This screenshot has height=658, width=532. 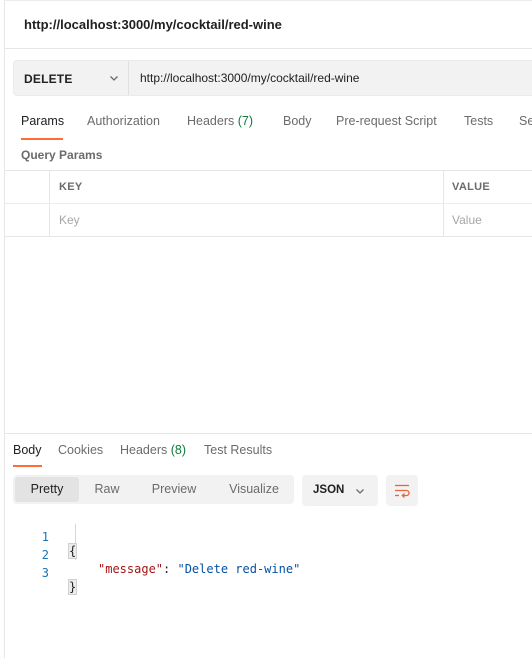 I want to click on row-divider, so click(x=268, y=203).